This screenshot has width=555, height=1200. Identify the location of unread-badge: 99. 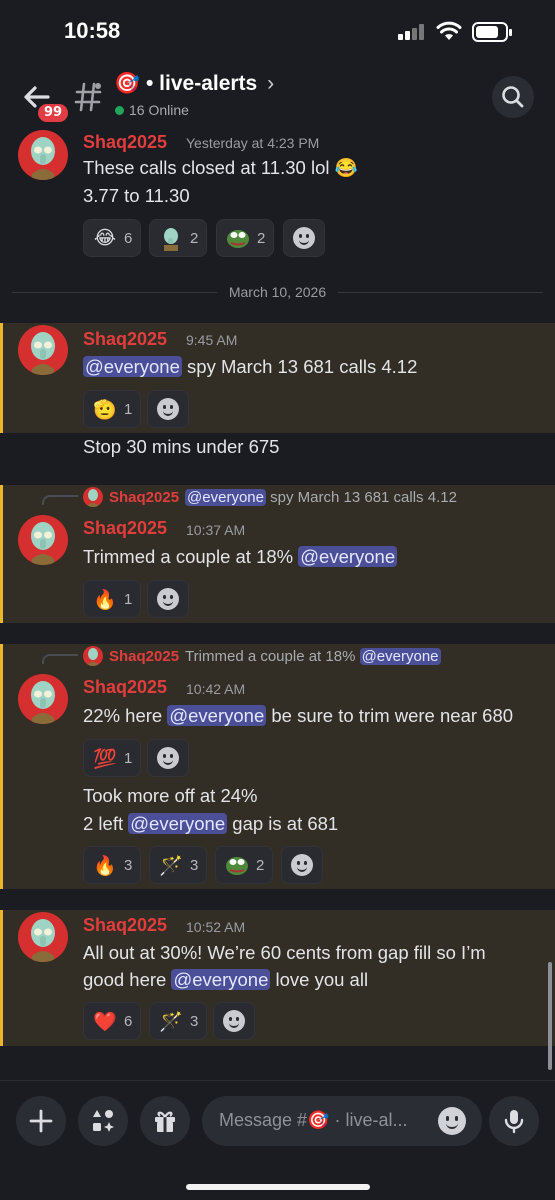
(53, 113).